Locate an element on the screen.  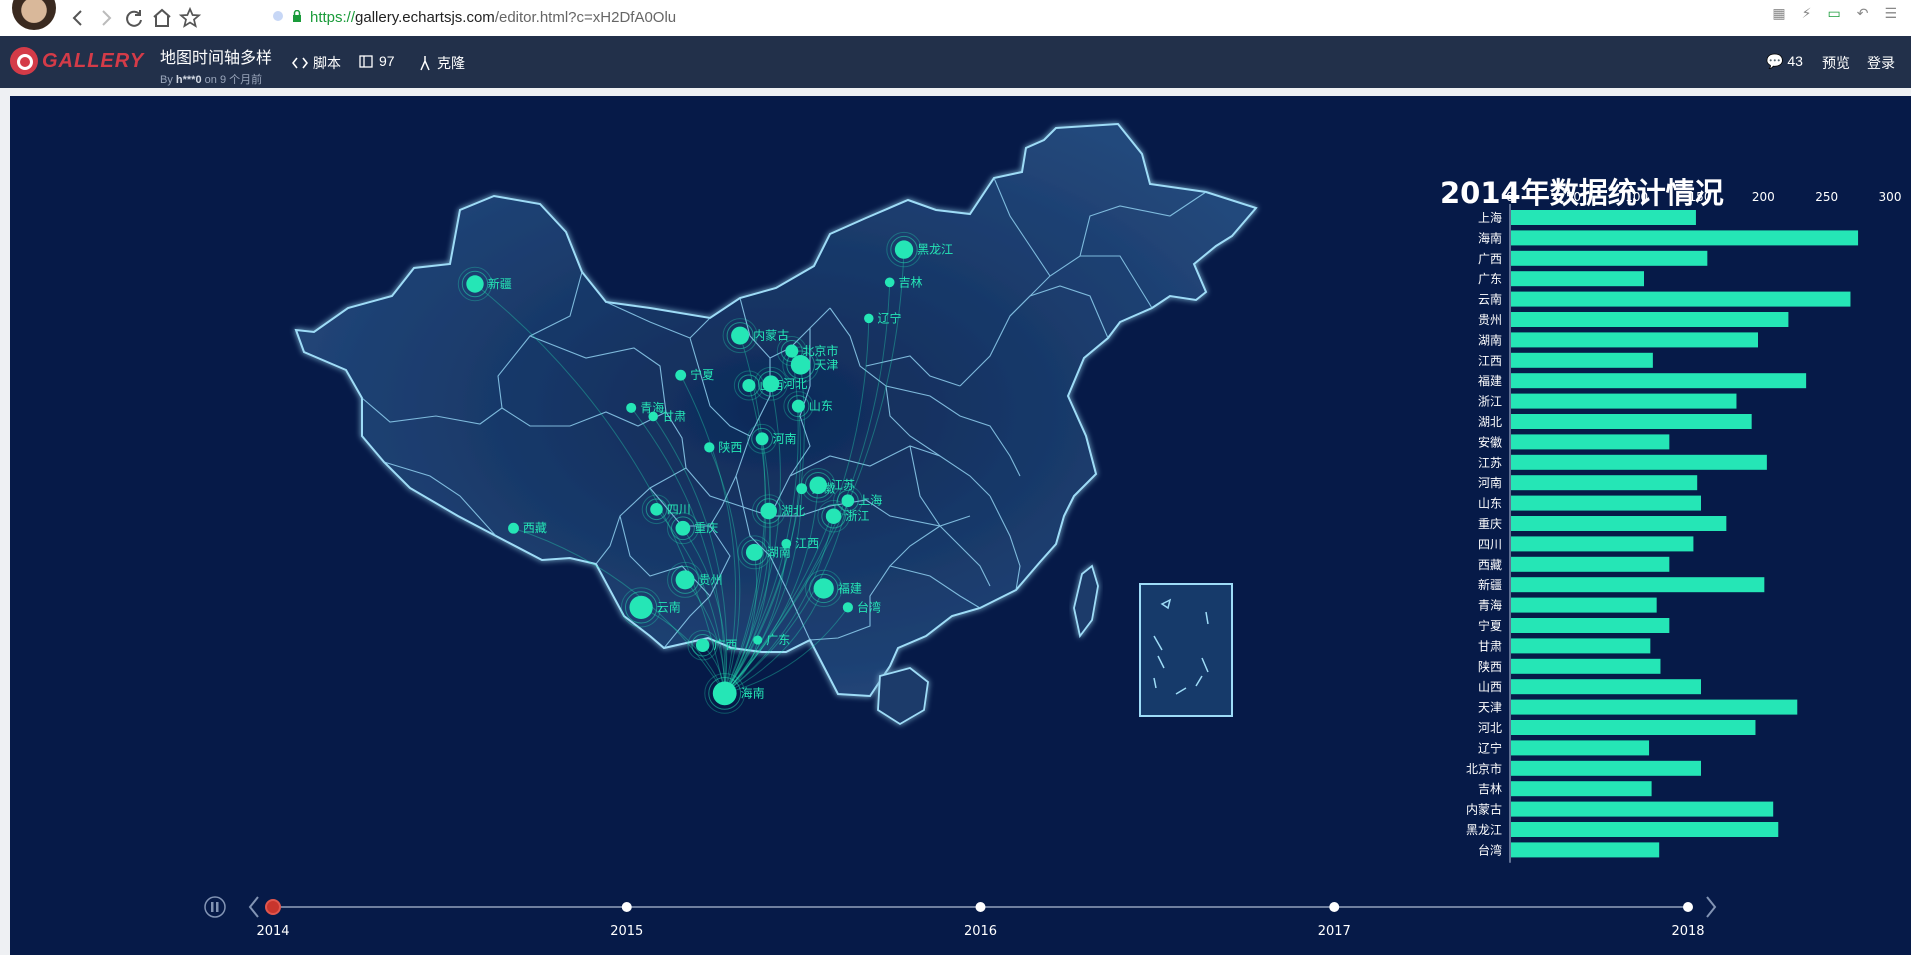
timeline-next-icon is located at coordinates (1711, 907).